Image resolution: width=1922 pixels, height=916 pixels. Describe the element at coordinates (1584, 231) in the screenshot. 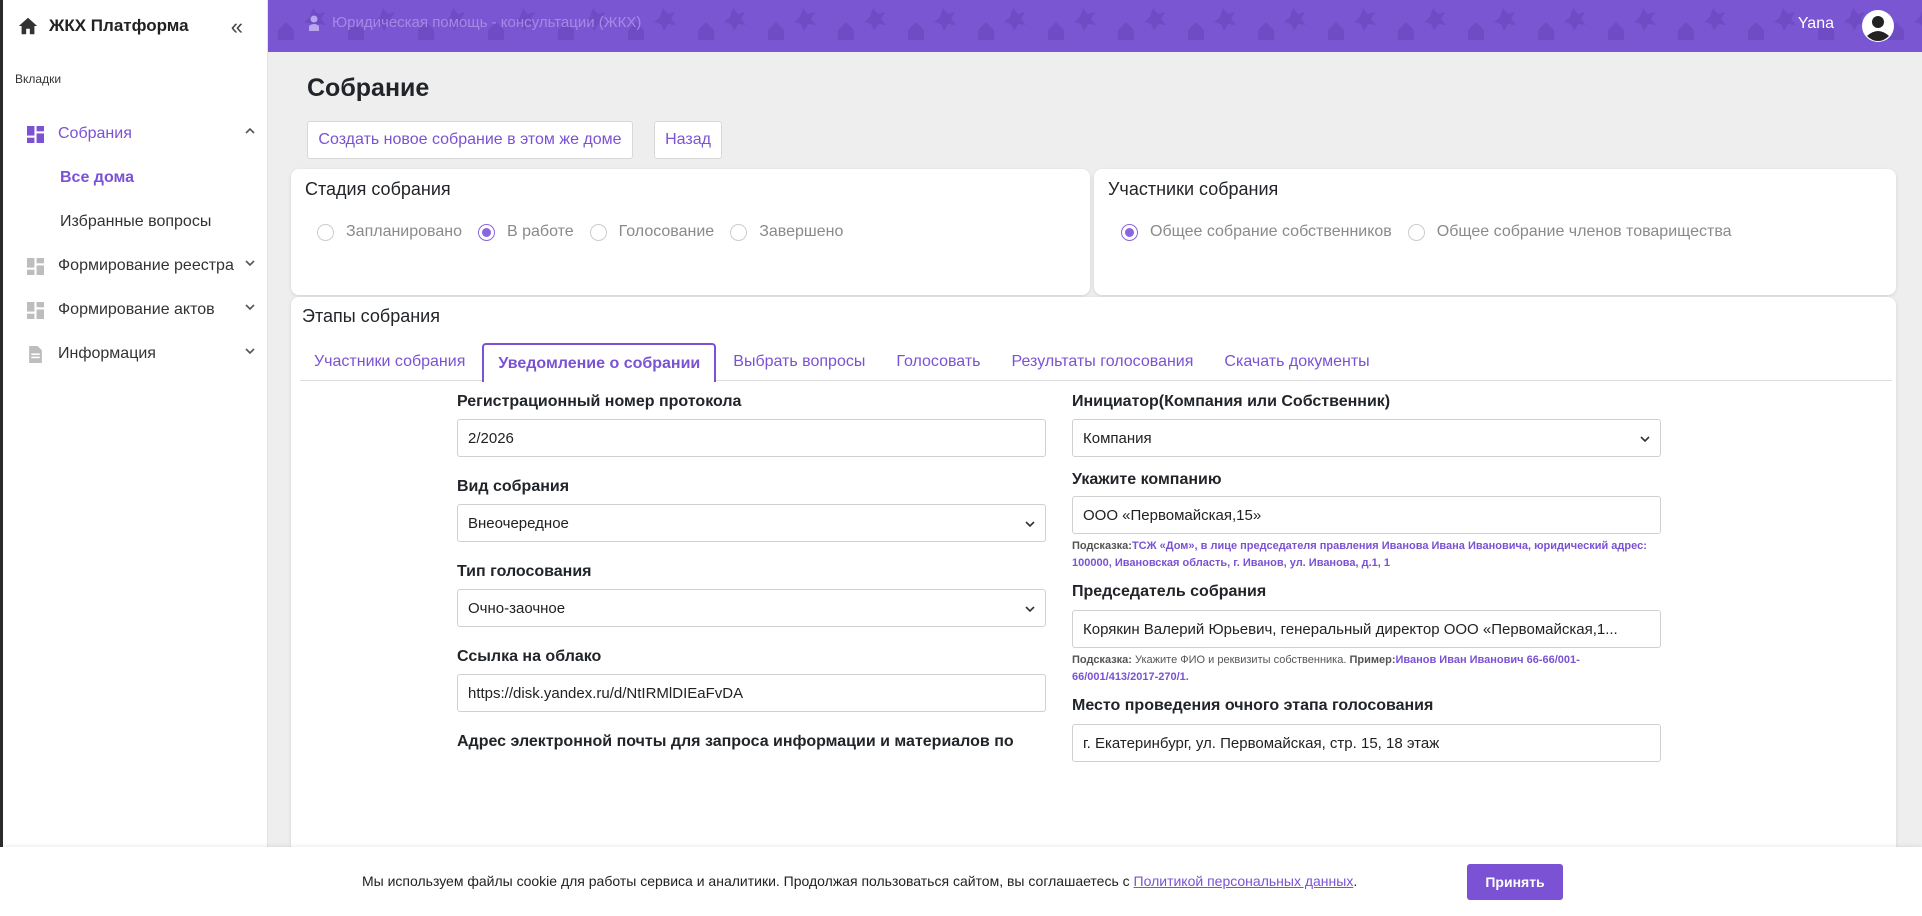

I see `radio-label: Общее собрание членов товарищества` at that location.